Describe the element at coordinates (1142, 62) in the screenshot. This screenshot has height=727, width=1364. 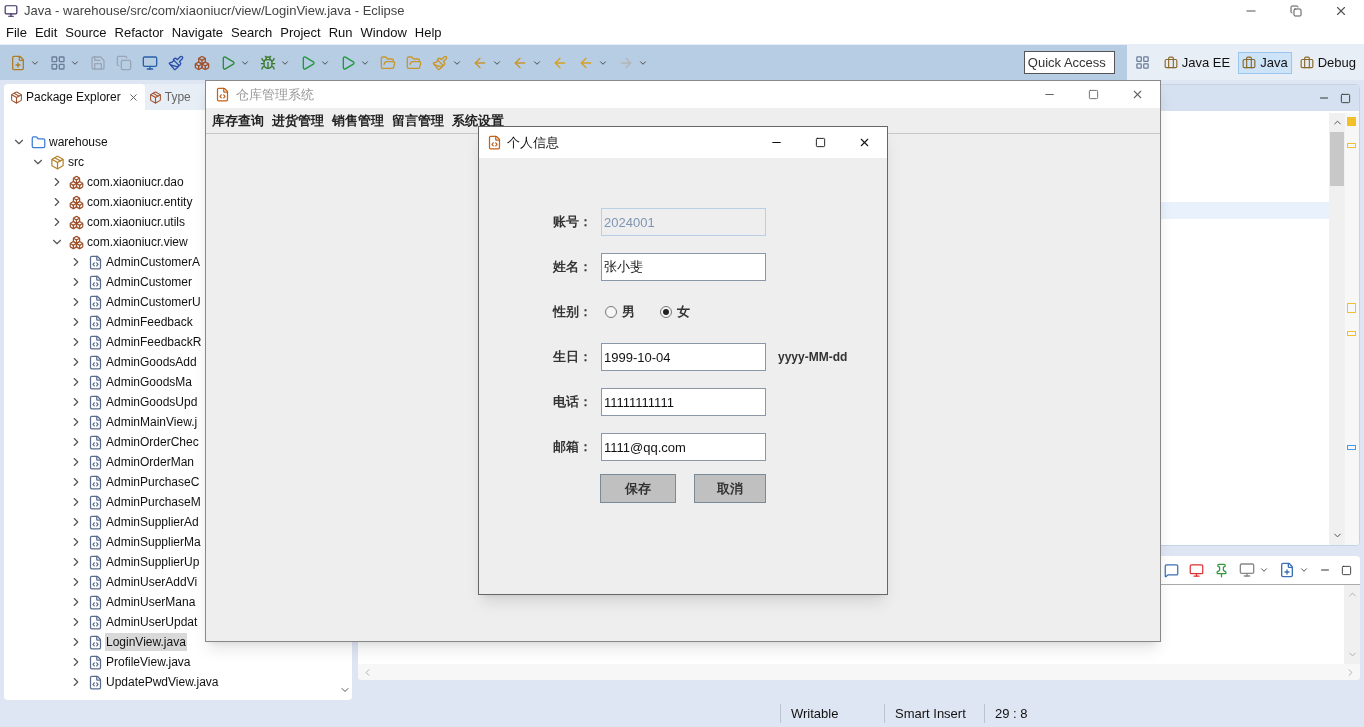
I see `open-perspective-icon` at that location.